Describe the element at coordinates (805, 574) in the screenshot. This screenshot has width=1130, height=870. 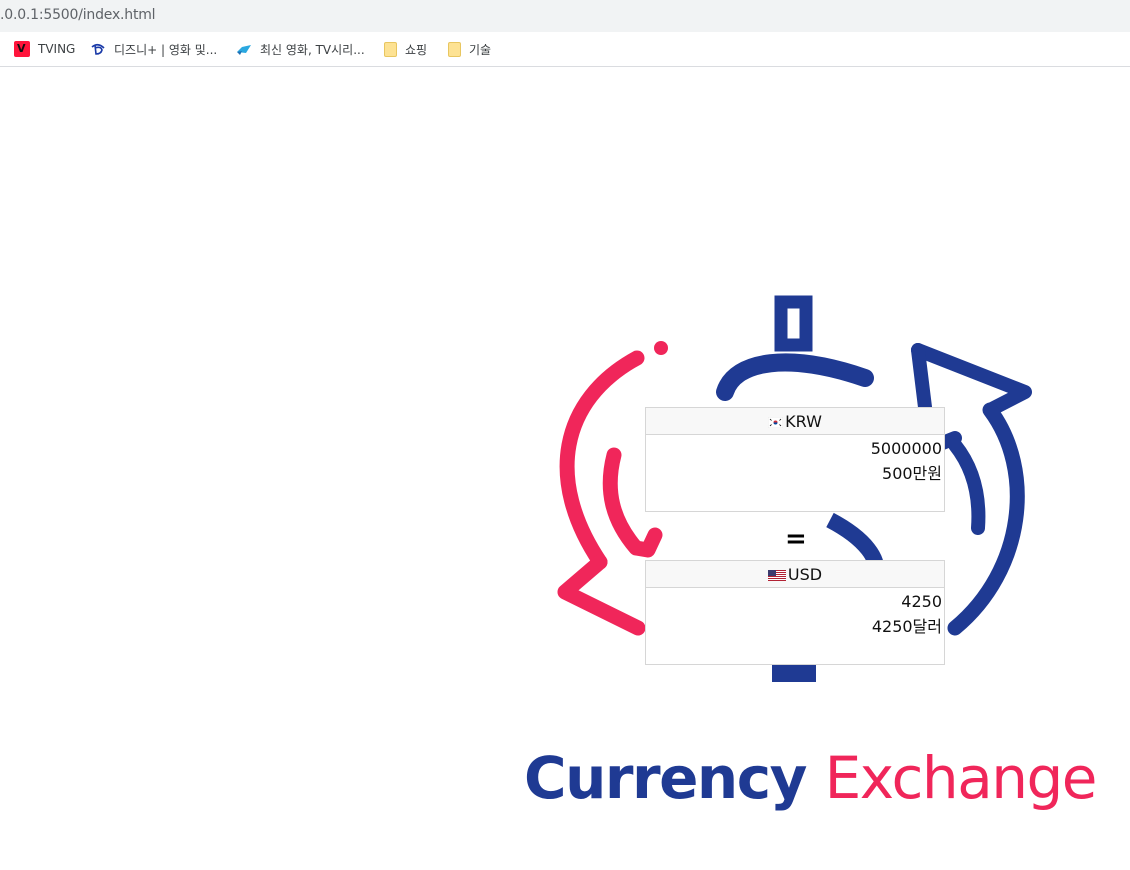
I see `to-currency-code: USD` at that location.